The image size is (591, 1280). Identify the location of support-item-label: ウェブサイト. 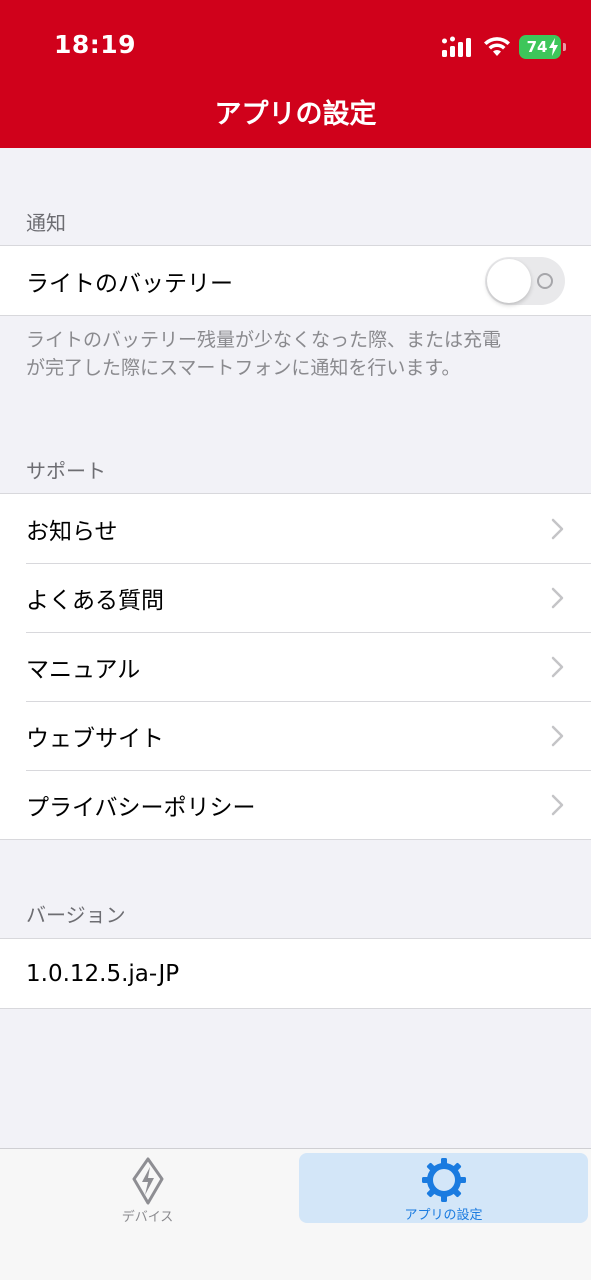
(95, 738).